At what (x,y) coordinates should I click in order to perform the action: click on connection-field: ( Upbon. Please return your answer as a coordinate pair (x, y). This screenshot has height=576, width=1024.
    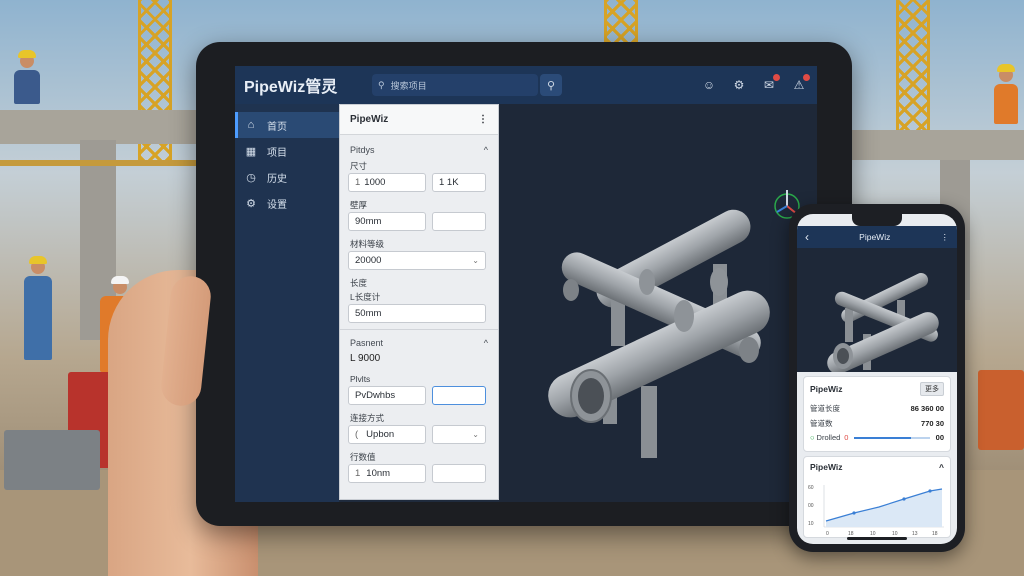
    Looking at the image, I should click on (387, 434).